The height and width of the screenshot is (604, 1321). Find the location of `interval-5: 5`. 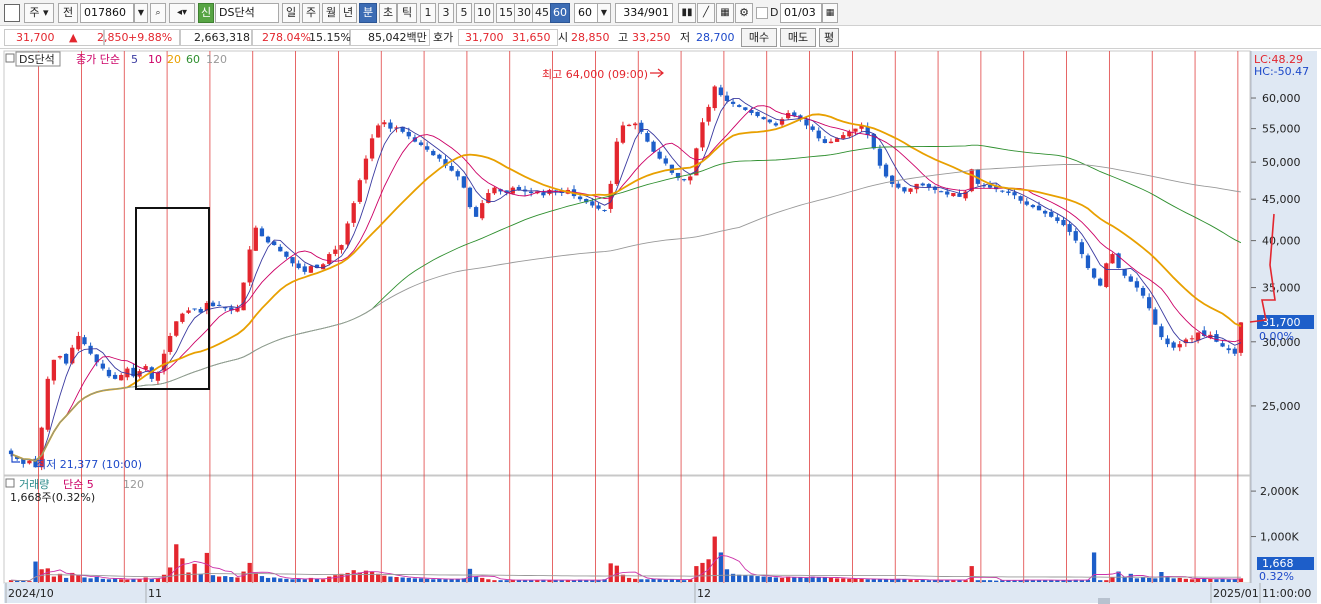

interval-5: 5 is located at coordinates (464, 13).